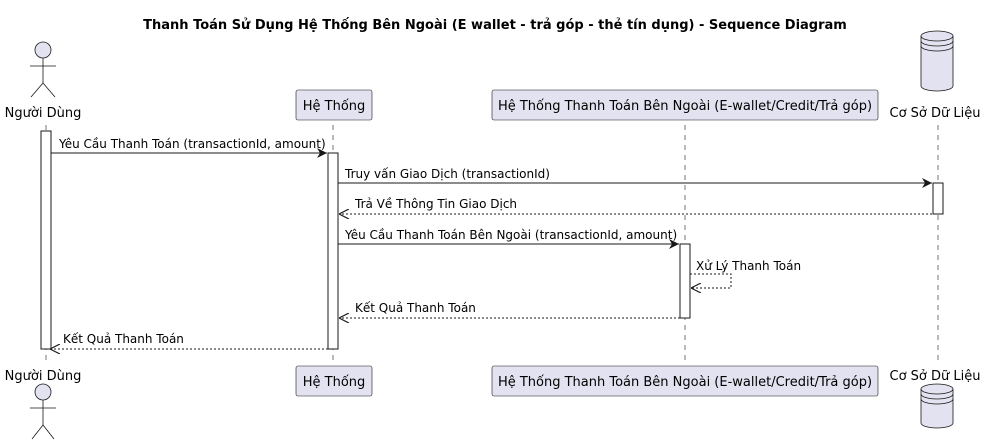 The image size is (988, 447). Describe the element at coordinates (935, 113) in the screenshot. I see `participant-label-database-top: Cơ Sở Dữ Liệu` at that location.